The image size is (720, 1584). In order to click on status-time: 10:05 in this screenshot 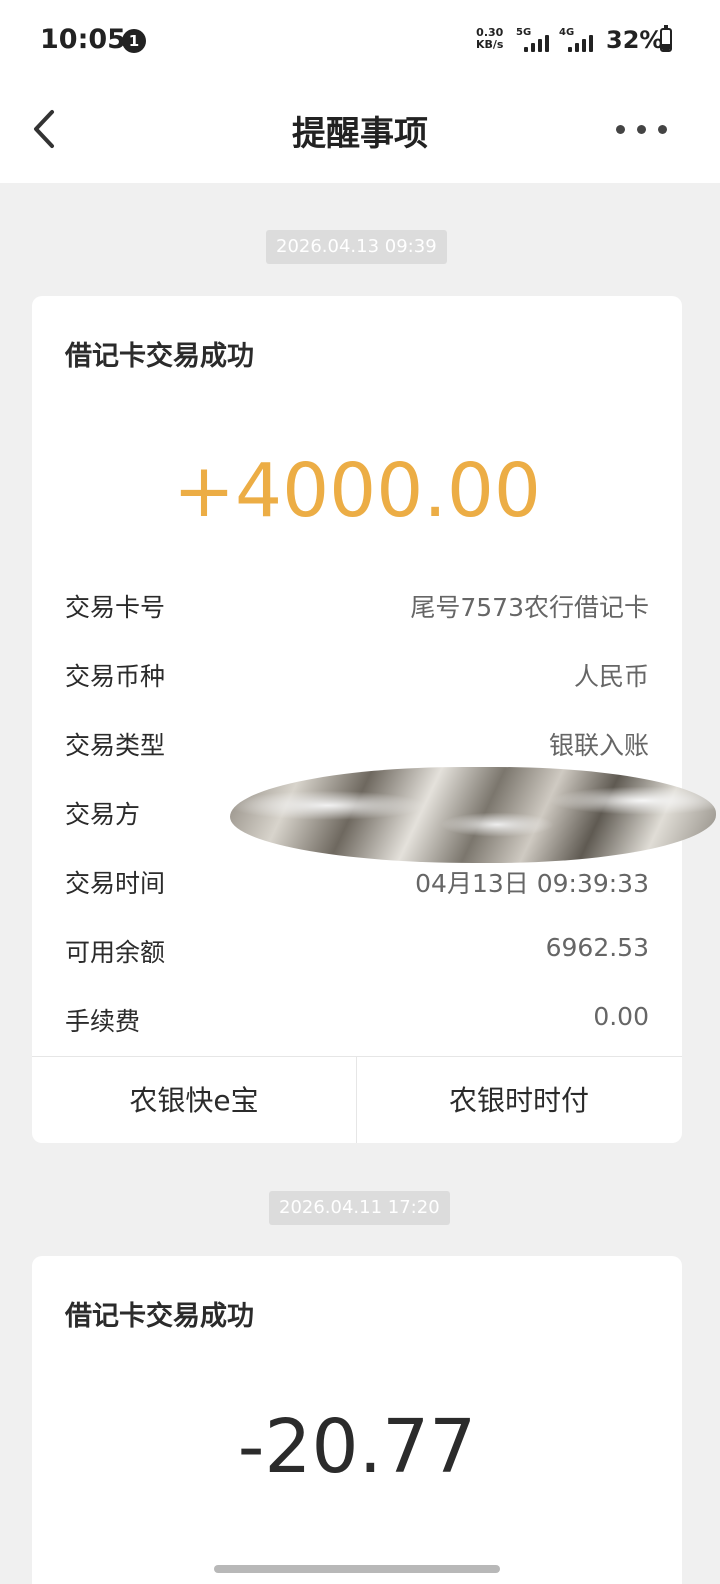, I will do `click(83, 39)`.